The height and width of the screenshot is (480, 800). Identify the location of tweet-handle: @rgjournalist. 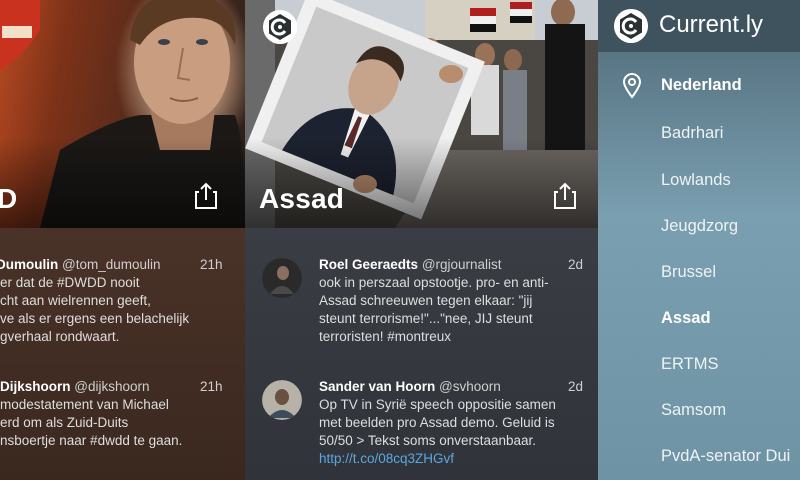
(462, 264).